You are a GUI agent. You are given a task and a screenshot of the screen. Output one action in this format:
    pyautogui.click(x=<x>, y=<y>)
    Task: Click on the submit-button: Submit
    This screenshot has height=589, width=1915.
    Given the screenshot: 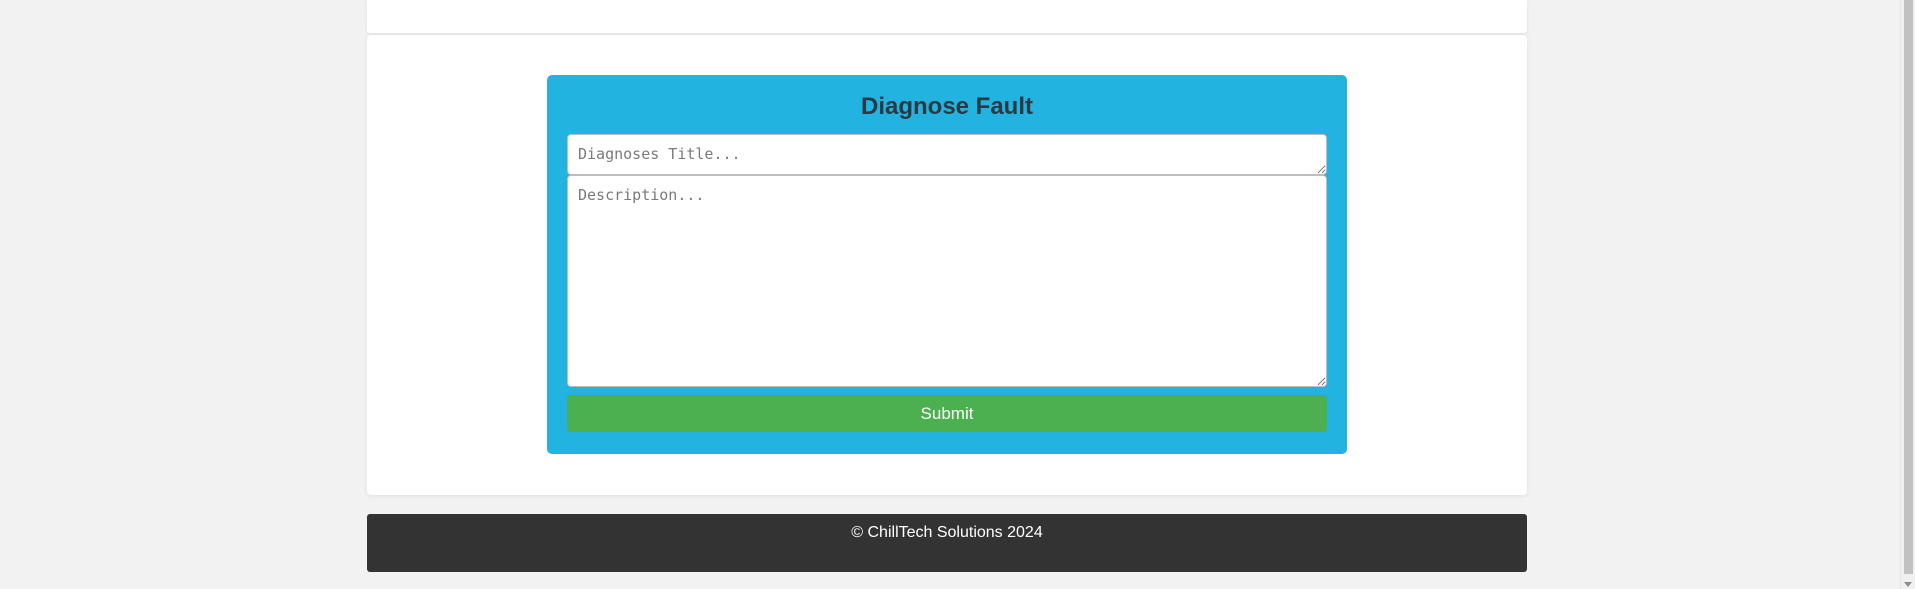 What is the action you would take?
    pyautogui.click(x=947, y=413)
    